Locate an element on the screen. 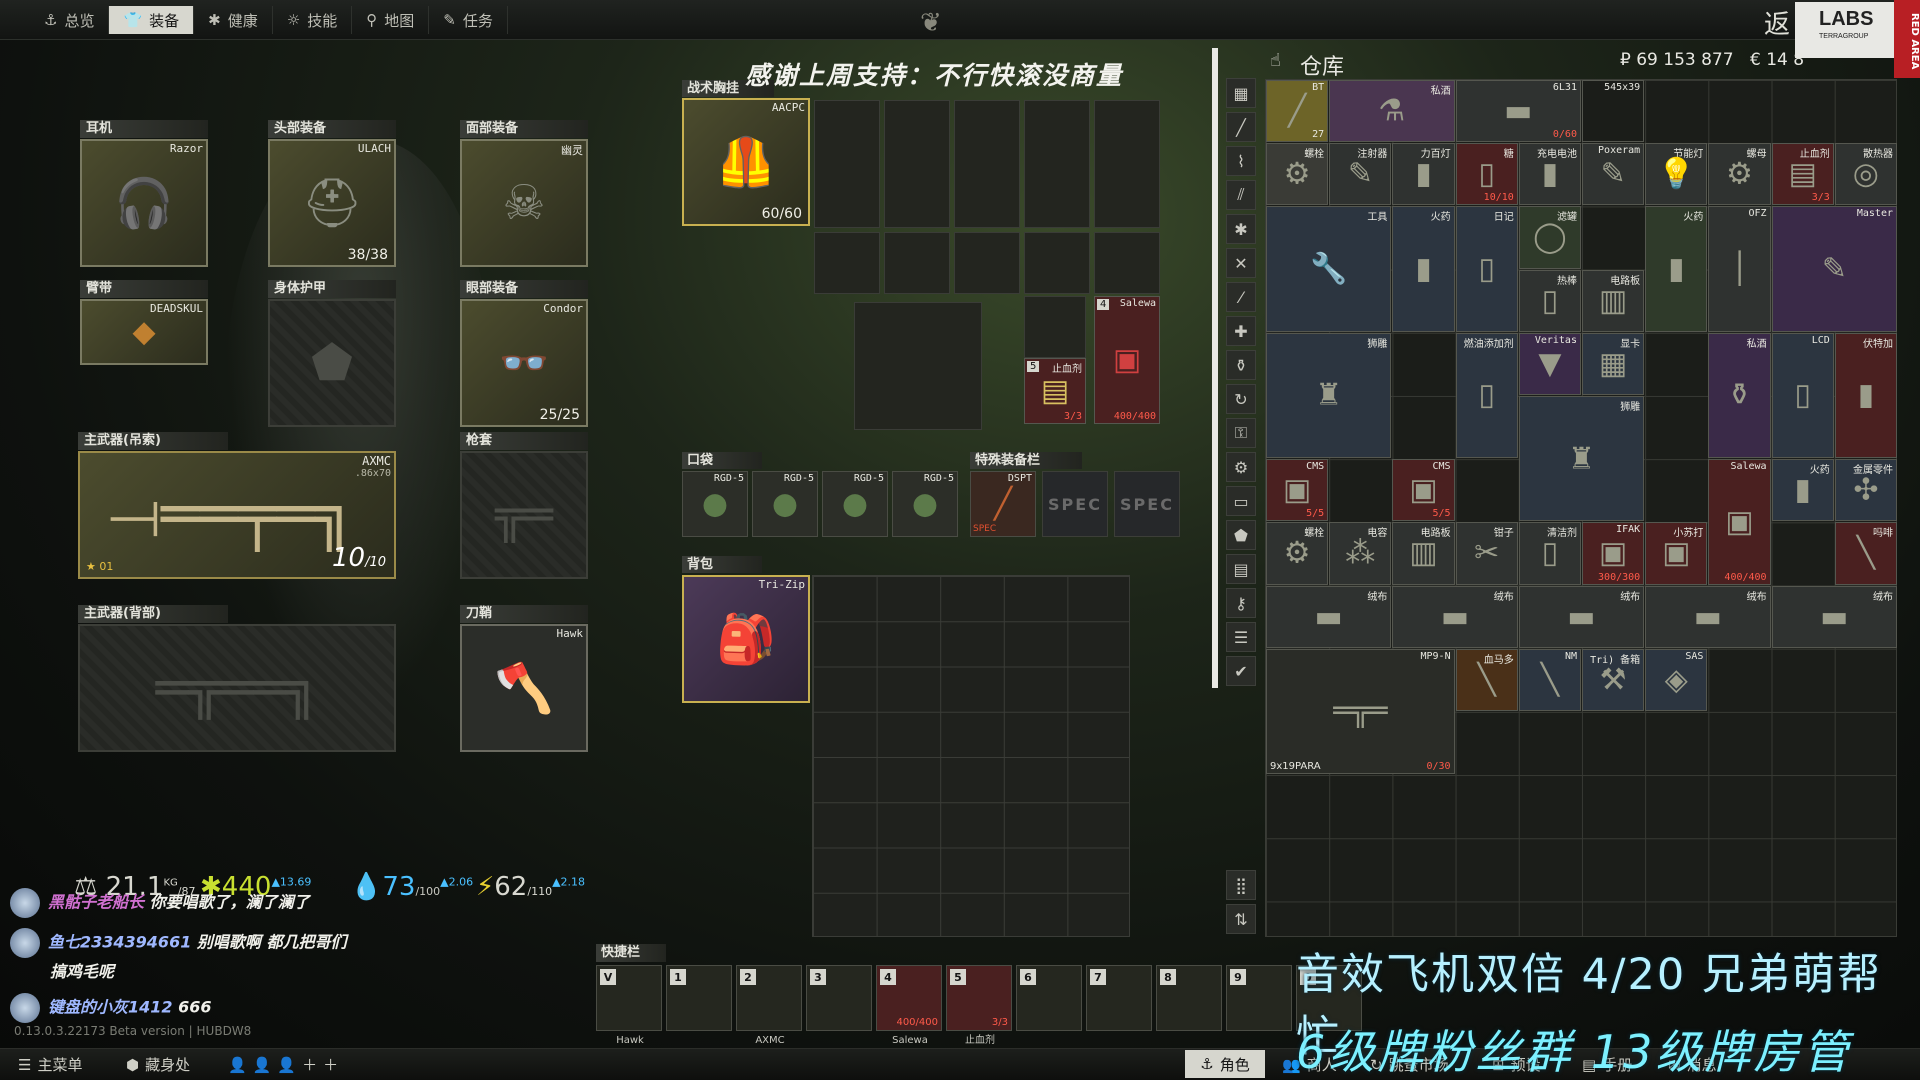 The height and width of the screenshot is (1080, 1920). stash-item: 清洁剂 ▯ is located at coordinates (1549, 553).